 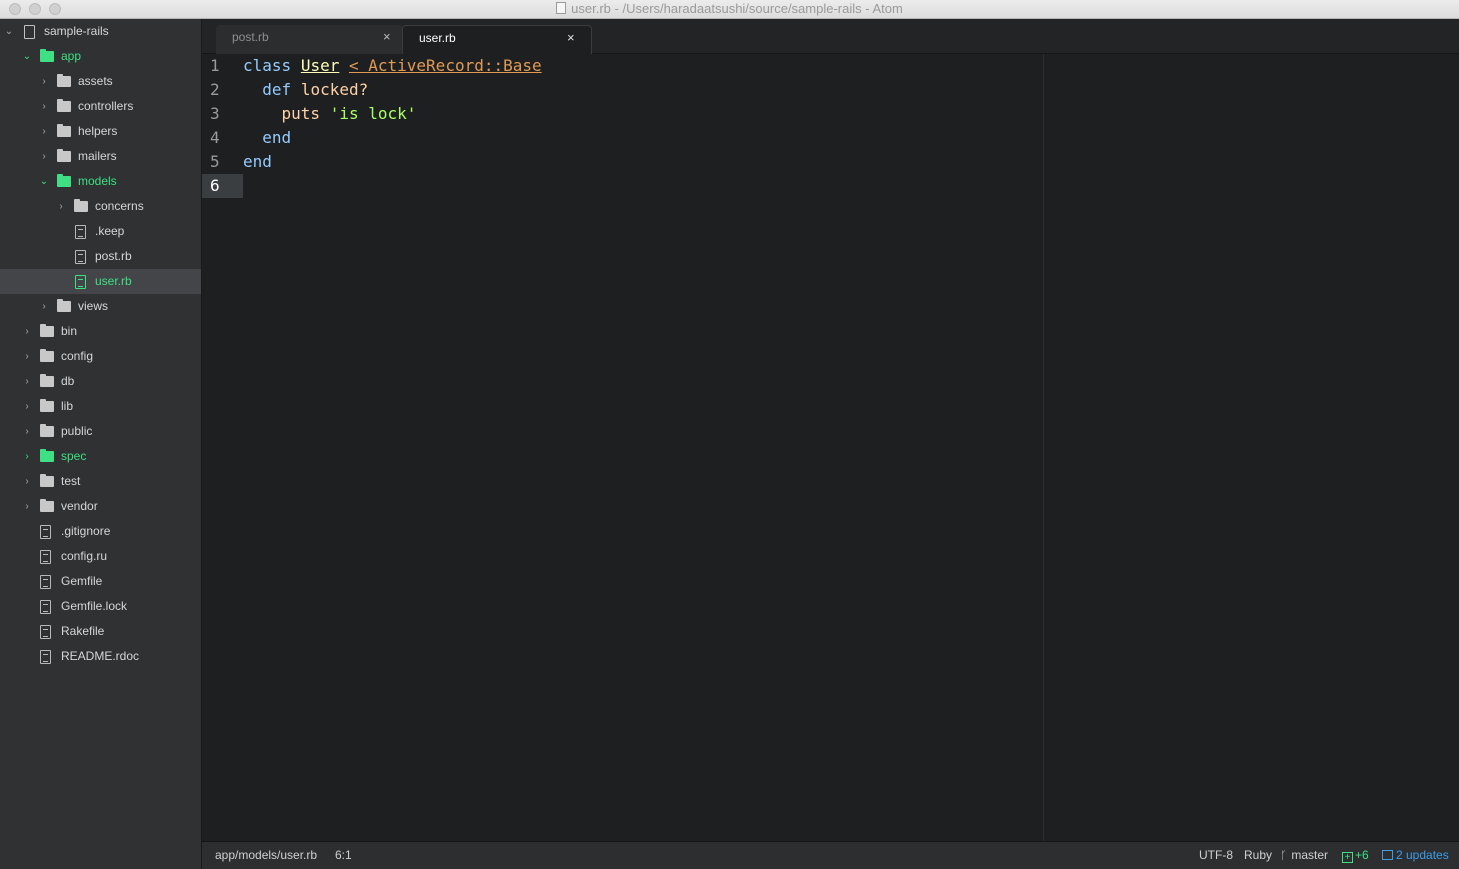 I want to click on tree-item-label: models, so click(x=97, y=181).